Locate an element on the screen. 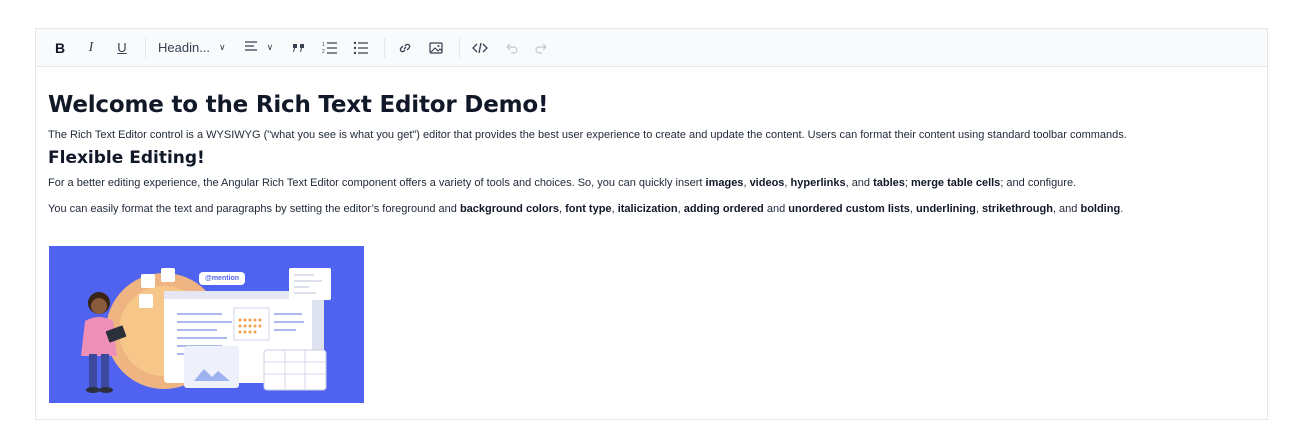  demo-illustration-image: @mention is located at coordinates (206, 324).